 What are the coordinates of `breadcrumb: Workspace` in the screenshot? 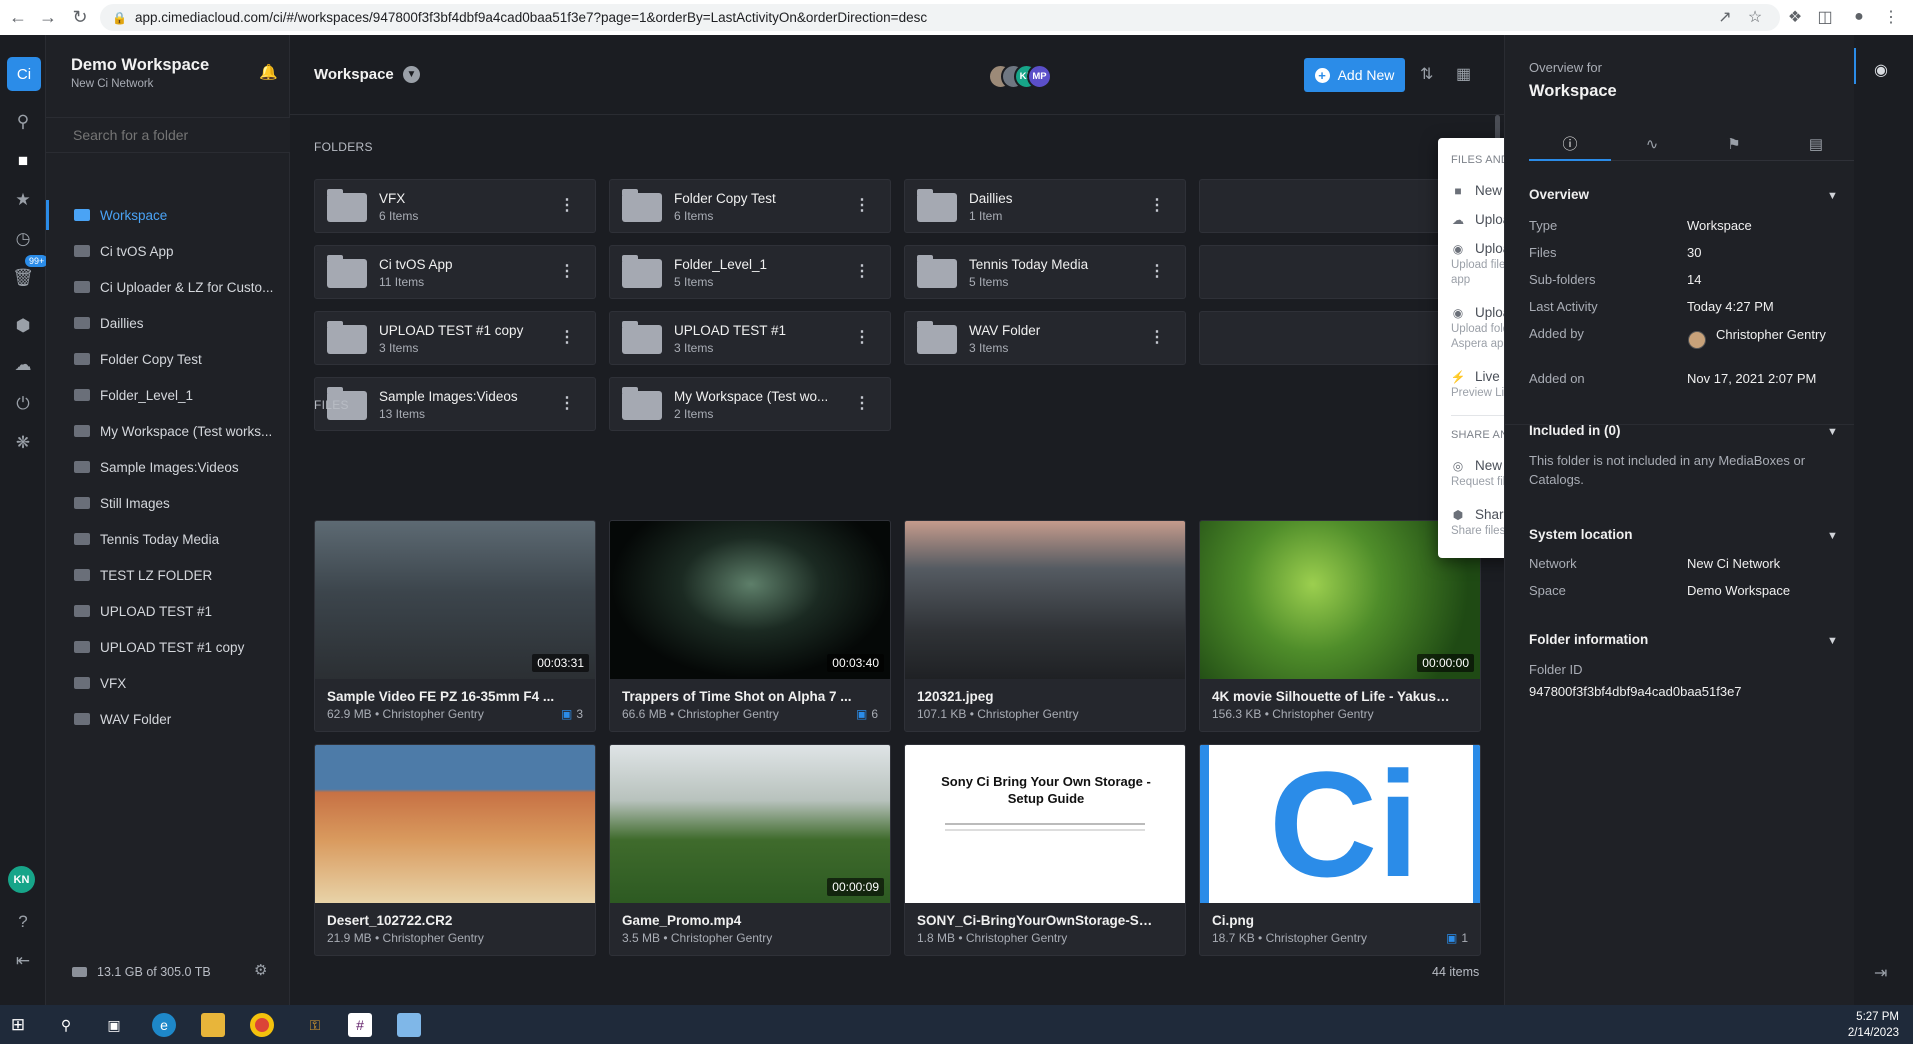 It's located at (354, 74).